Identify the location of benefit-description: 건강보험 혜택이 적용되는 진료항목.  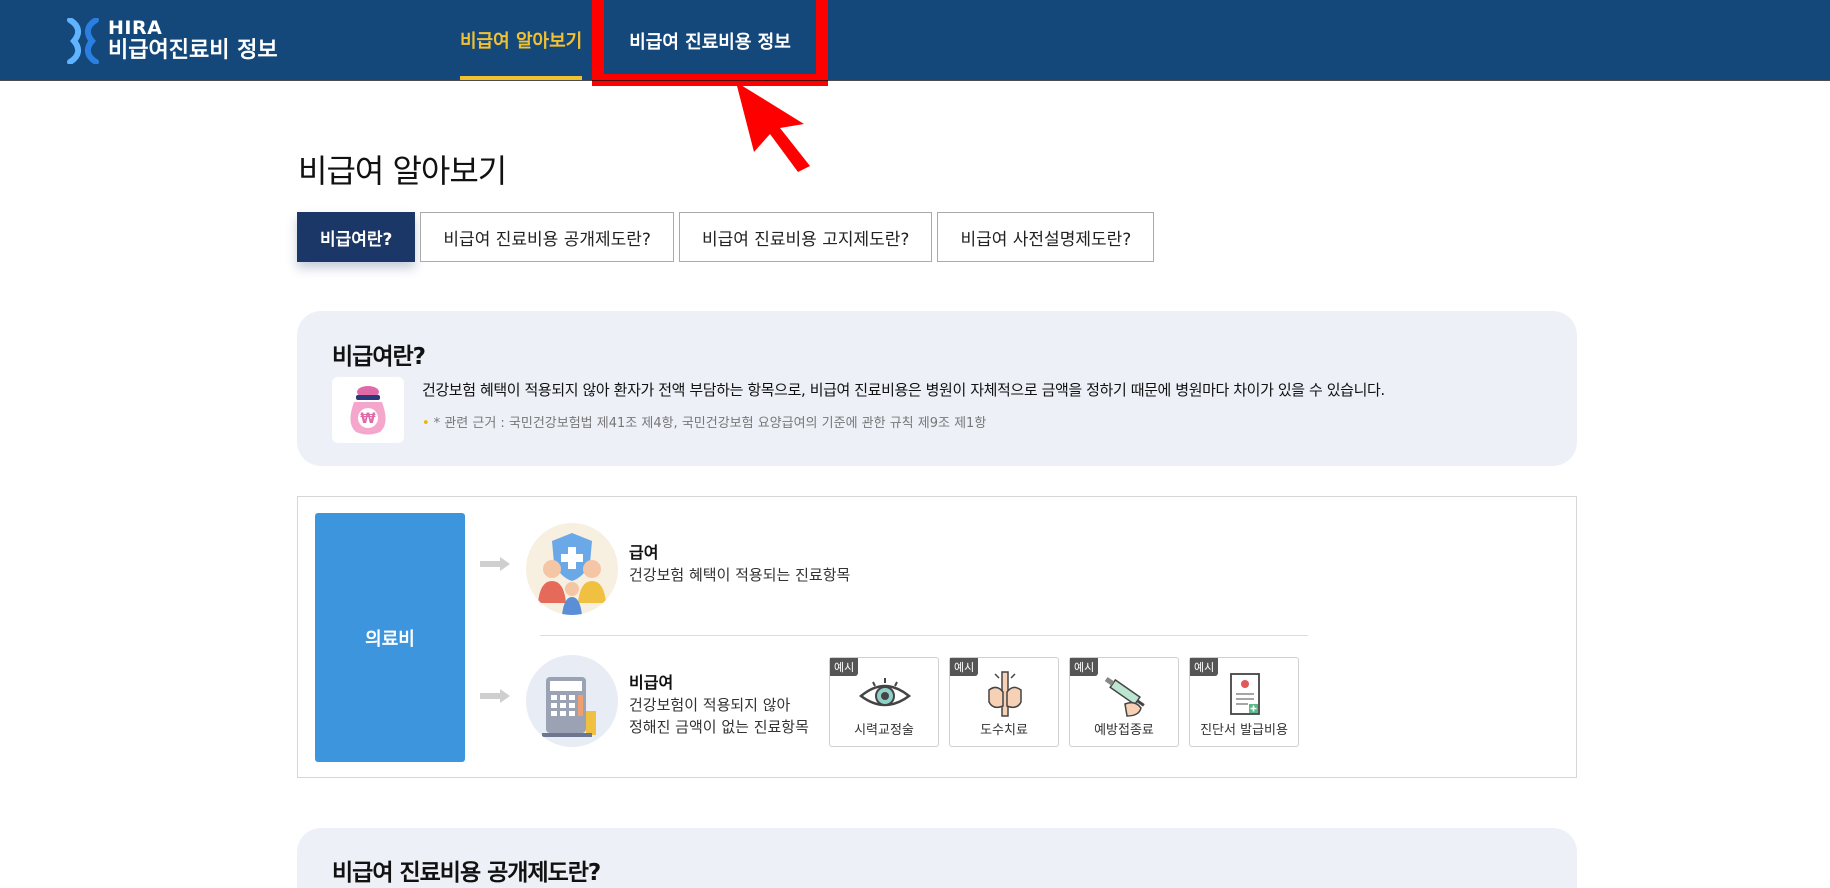
(740, 575).